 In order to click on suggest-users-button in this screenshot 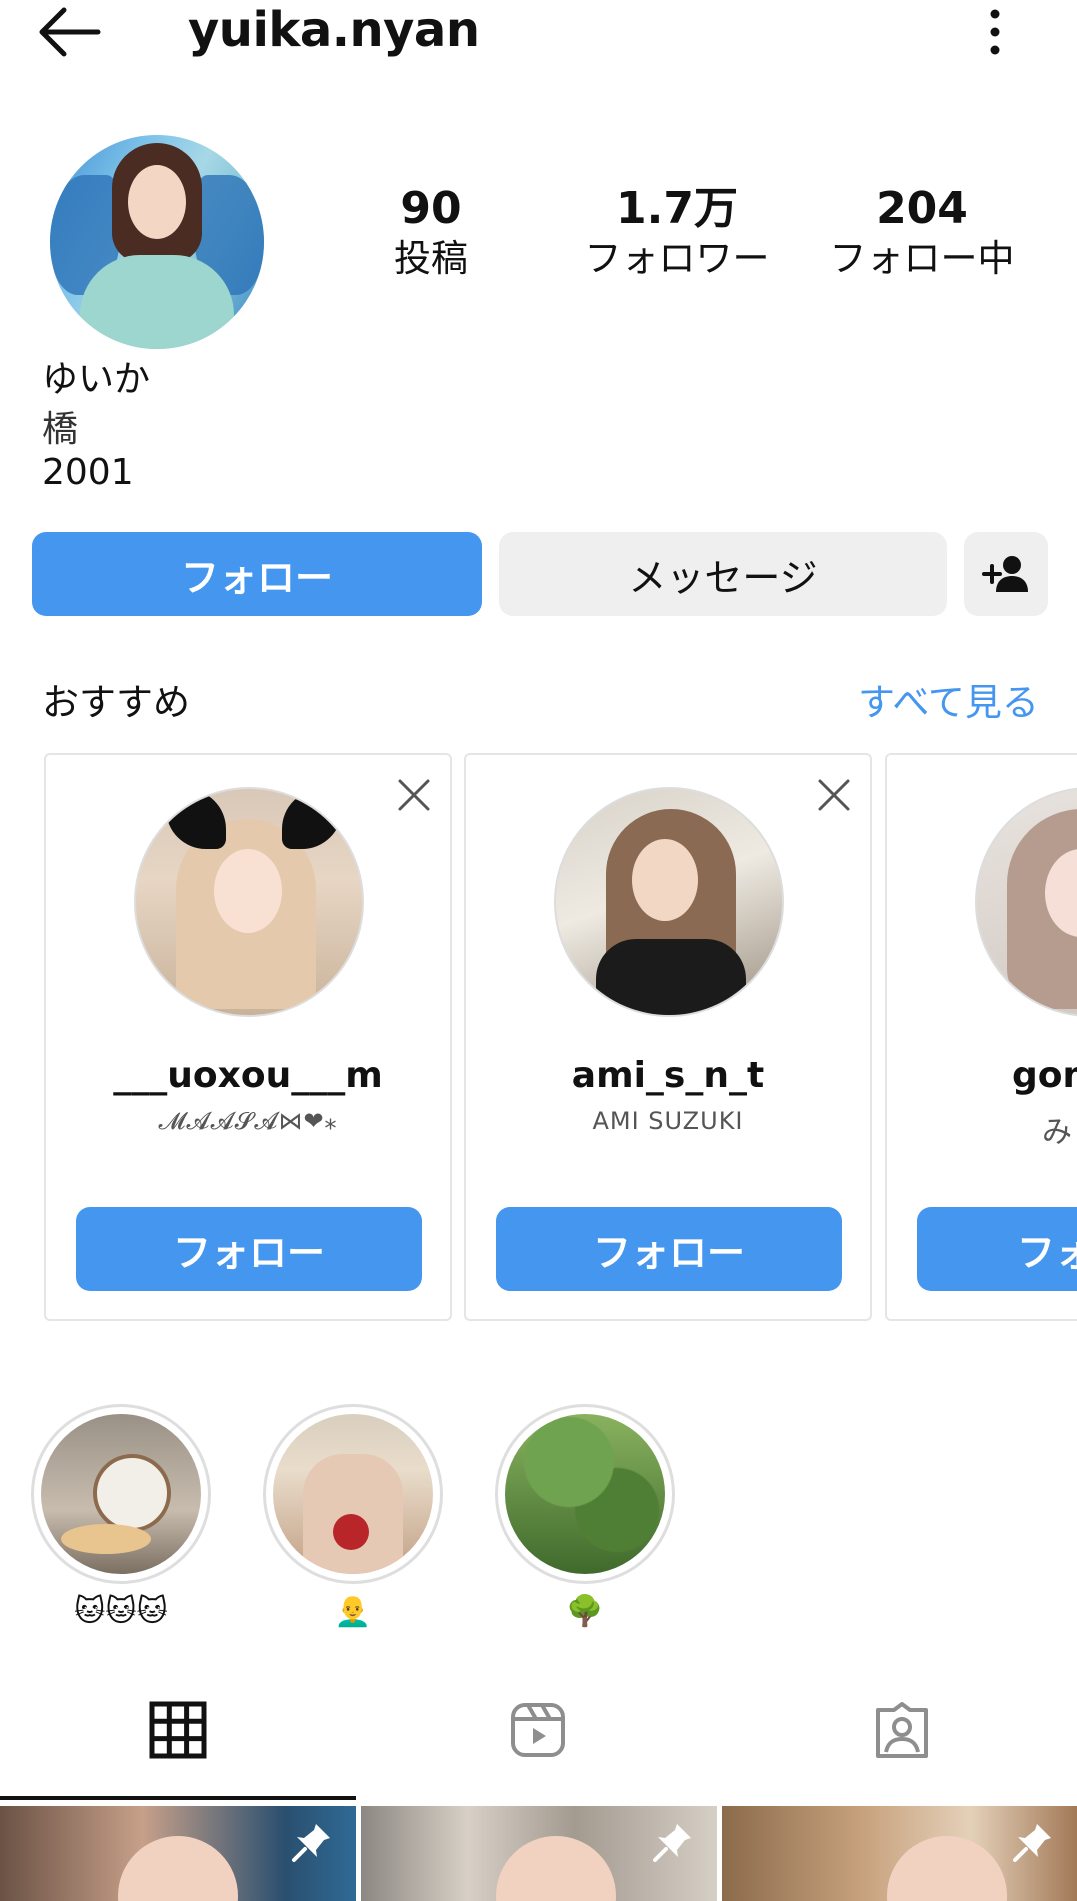, I will do `click(1006, 574)`.